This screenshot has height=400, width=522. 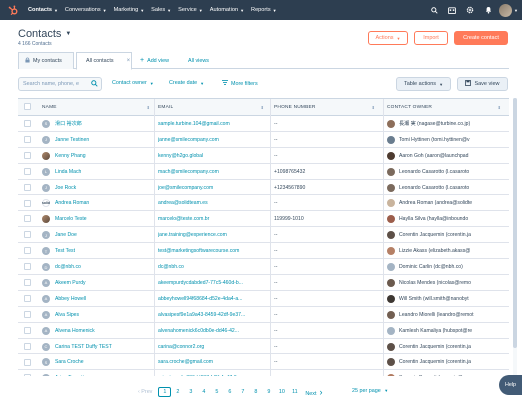 What do you see at coordinates (515, 223) in the screenshot?
I see `scrollbar-thumb` at bounding box center [515, 223].